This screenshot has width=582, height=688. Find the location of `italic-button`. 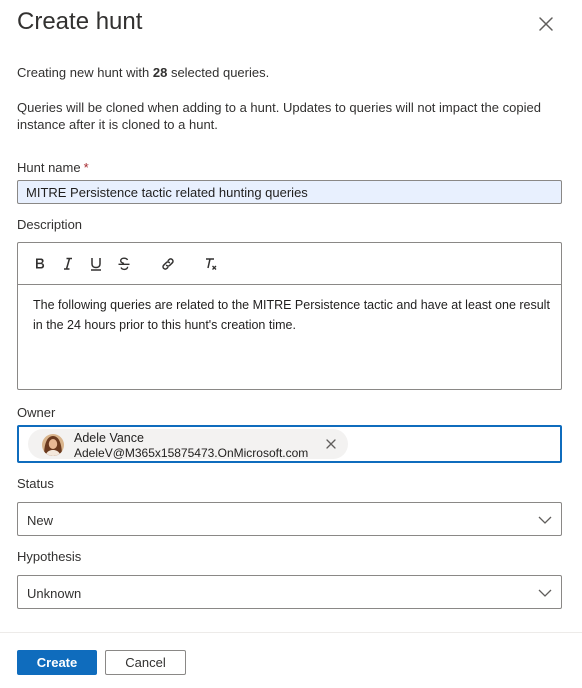

italic-button is located at coordinates (68, 264).